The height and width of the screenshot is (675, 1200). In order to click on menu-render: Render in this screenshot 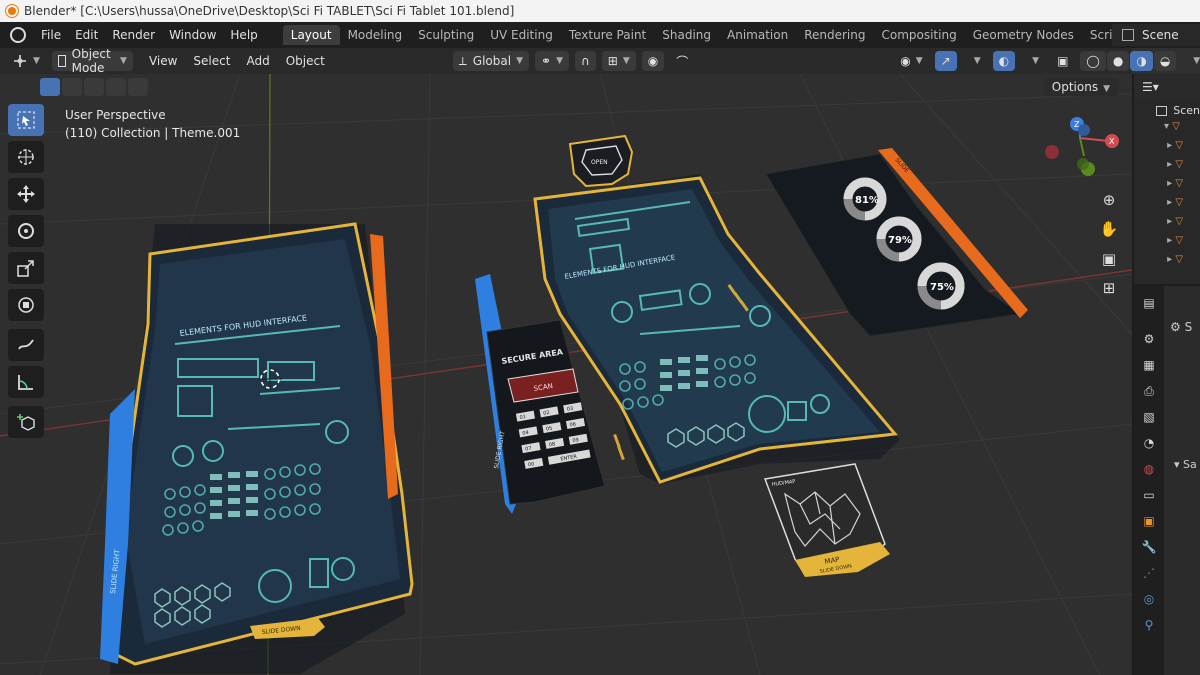, I will do `click(133, 35)`.